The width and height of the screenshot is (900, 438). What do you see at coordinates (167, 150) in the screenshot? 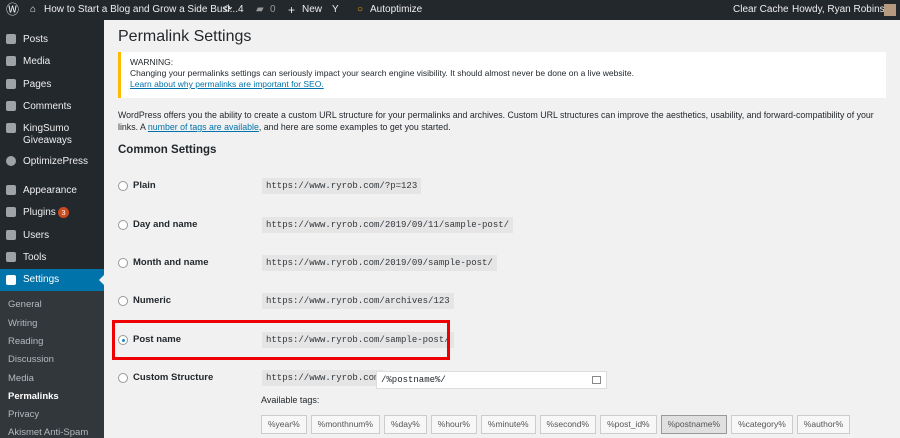
I see `common-settings-heading: Common Settings` at bounding box center [167, 150].